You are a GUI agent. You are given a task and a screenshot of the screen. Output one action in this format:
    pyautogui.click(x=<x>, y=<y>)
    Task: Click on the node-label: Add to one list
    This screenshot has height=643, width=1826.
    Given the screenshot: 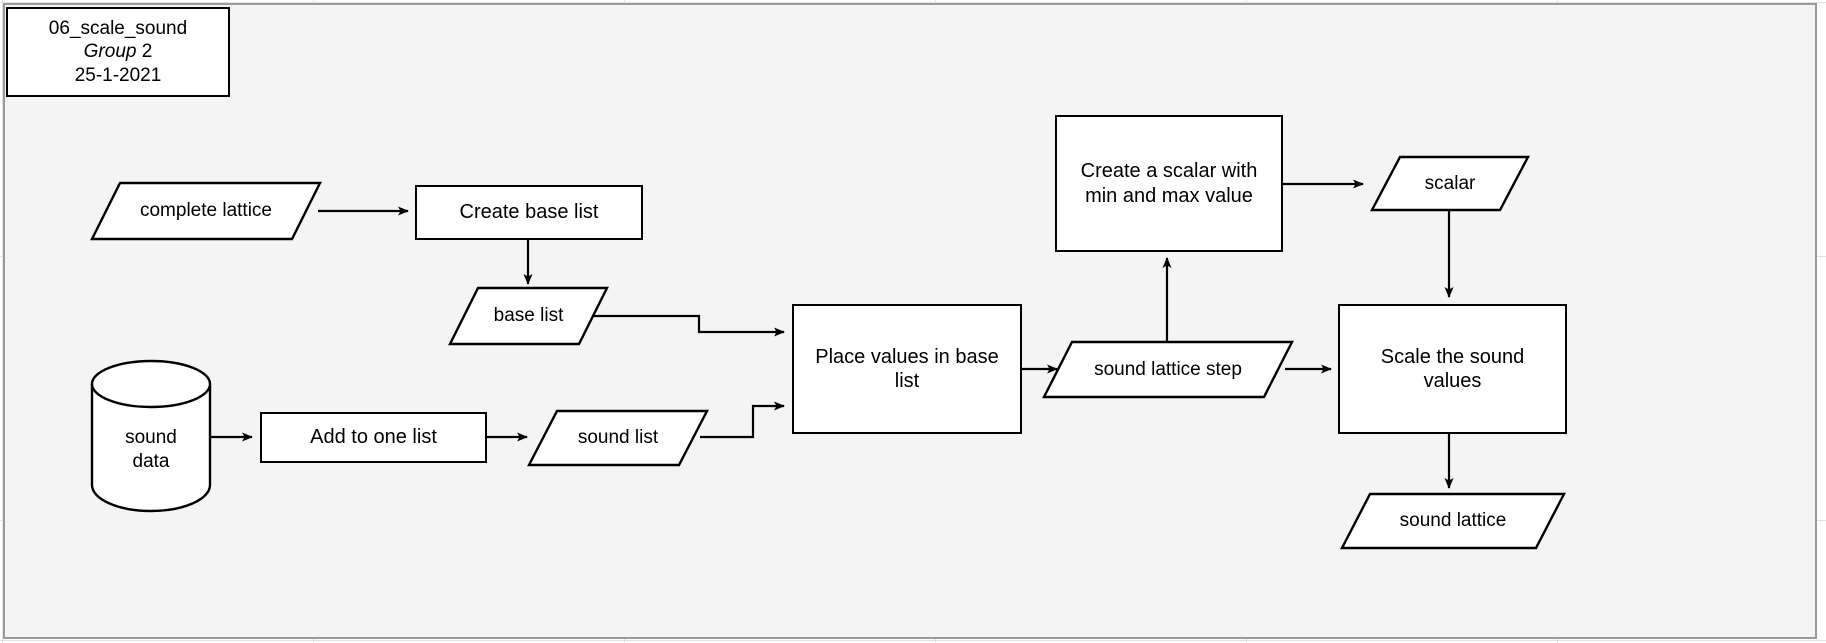 What is the action you would take?
    pyautogui.click(x=373, y=437)
    